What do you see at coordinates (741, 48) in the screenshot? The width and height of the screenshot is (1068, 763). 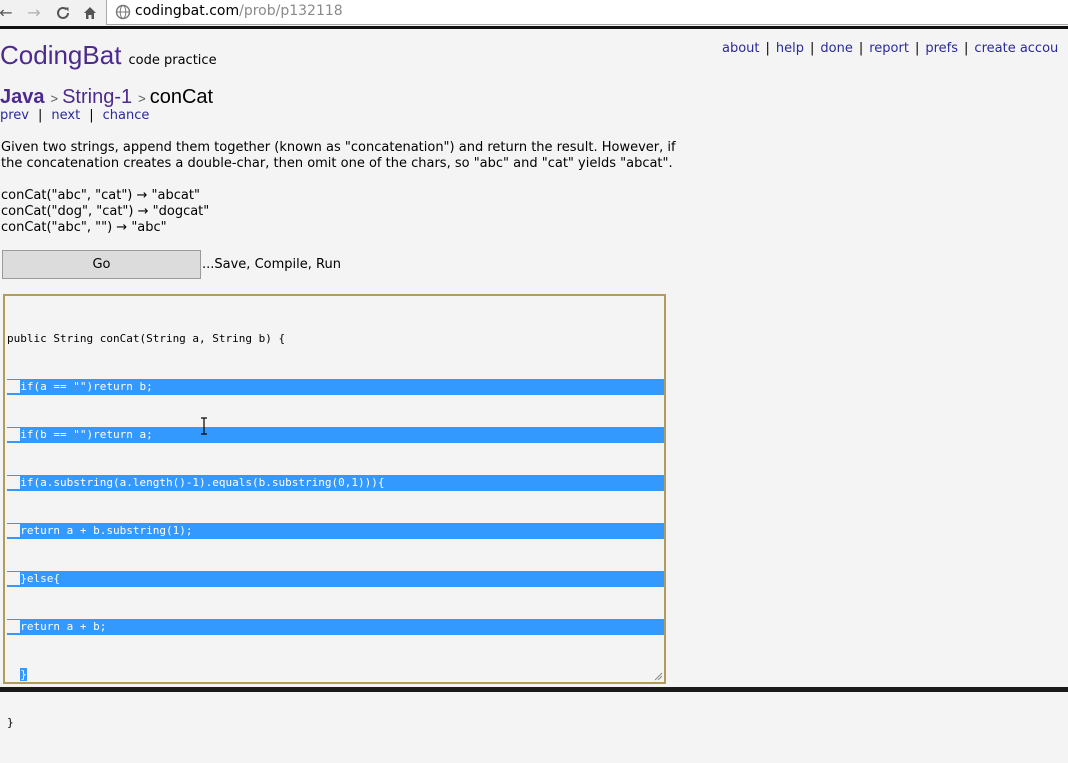 I see `nav-about: about` at bounding box center [741, 48].